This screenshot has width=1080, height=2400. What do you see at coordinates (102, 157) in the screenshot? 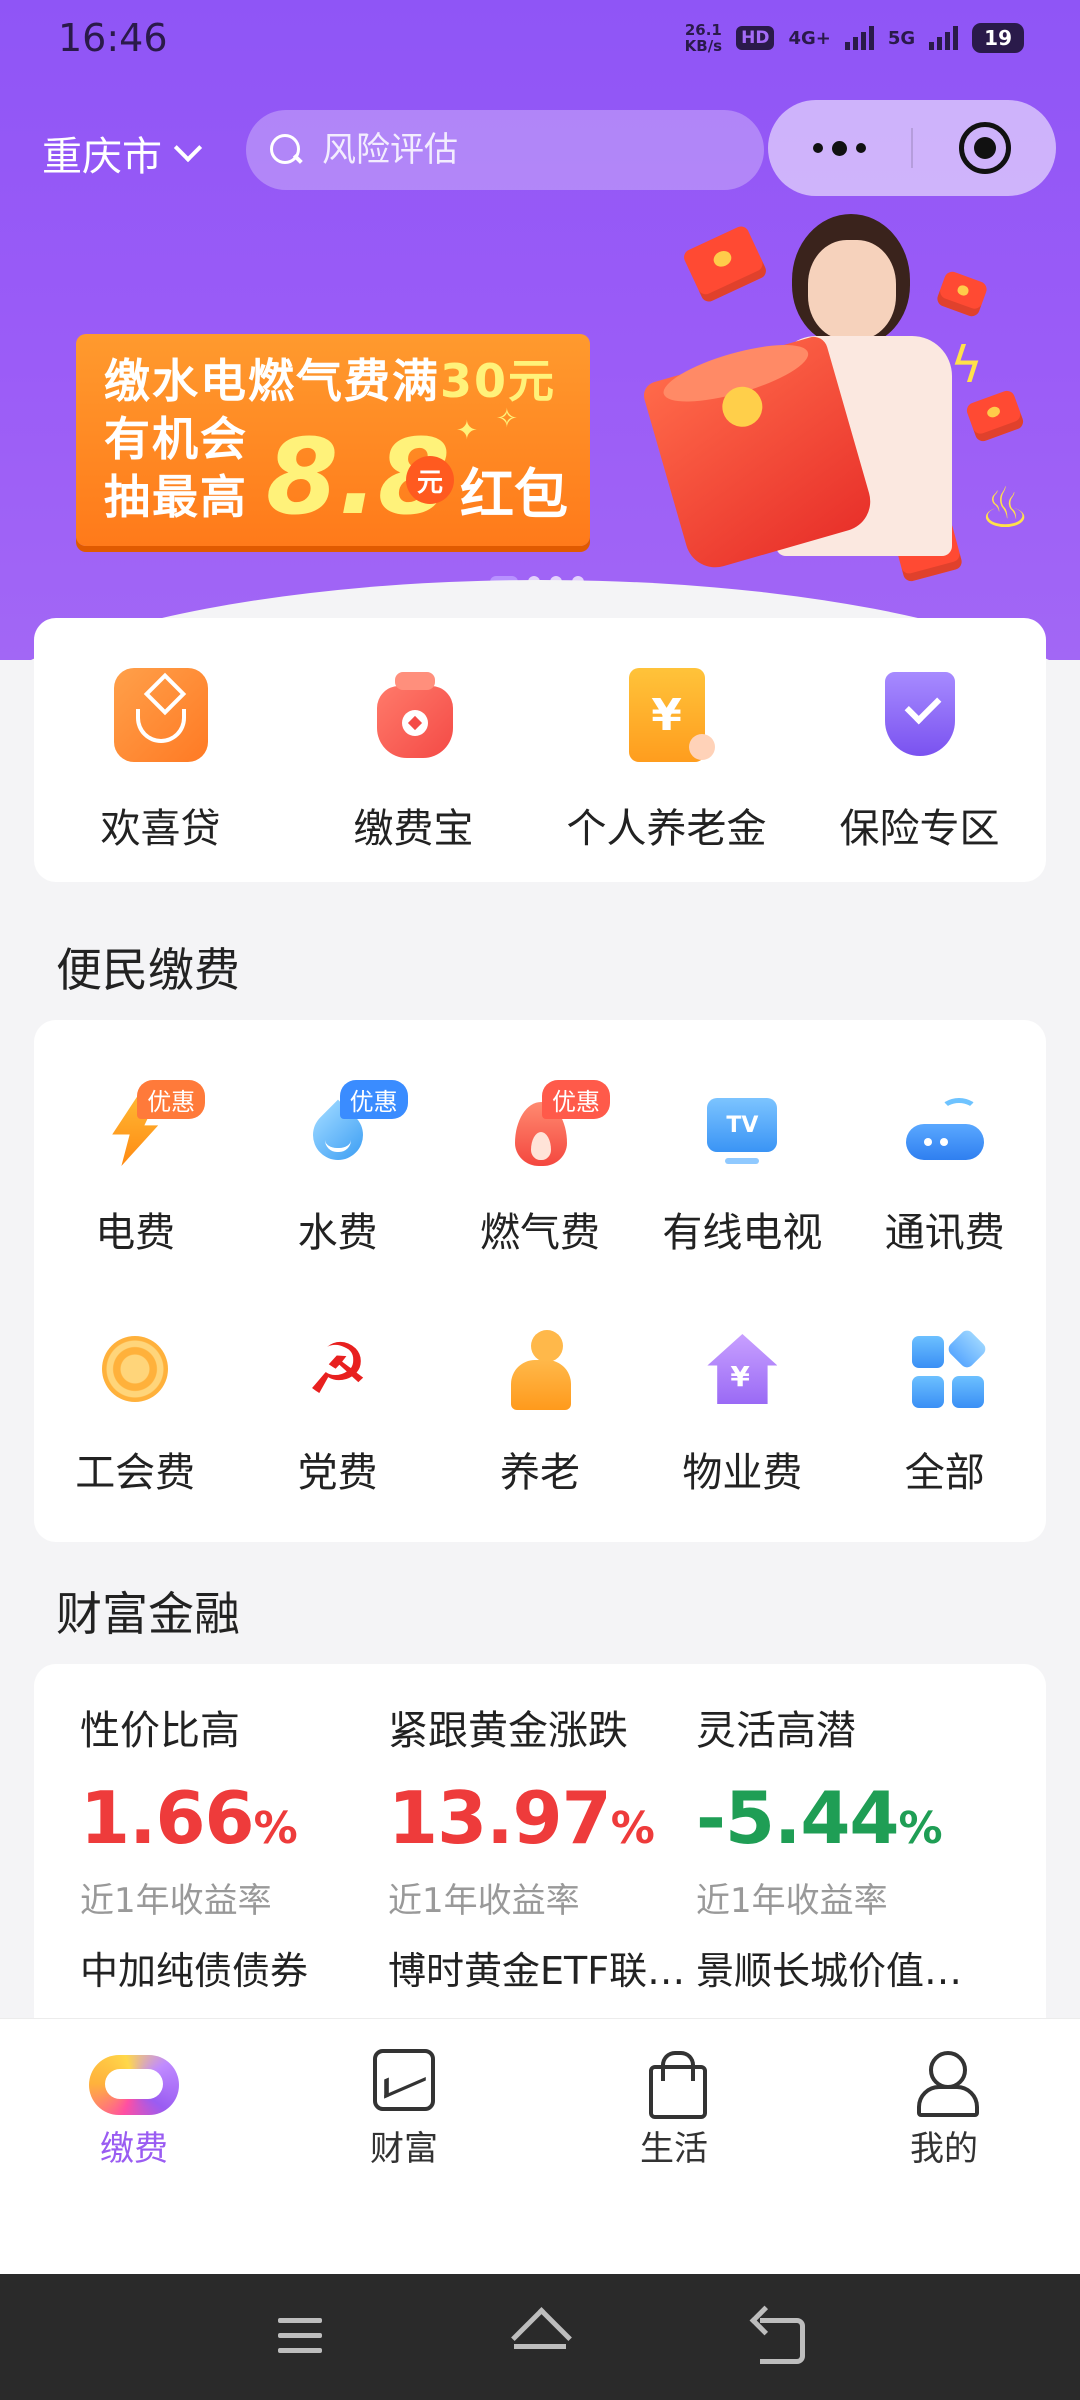
I see `city-label: 重庆市` at bounding box center [102, 157].